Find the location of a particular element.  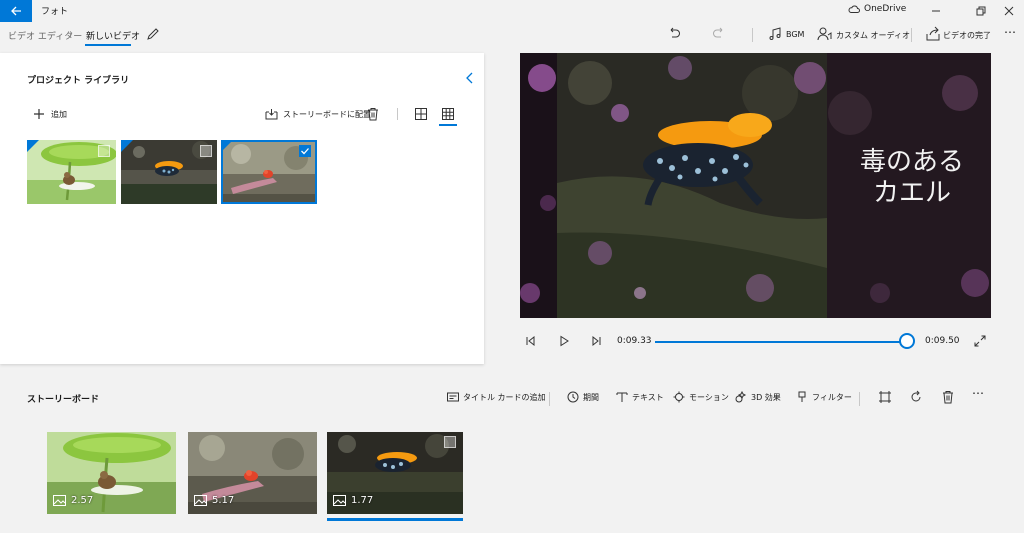

storyboard-clip-1: 2.57 is located at coordinates (111, 473).